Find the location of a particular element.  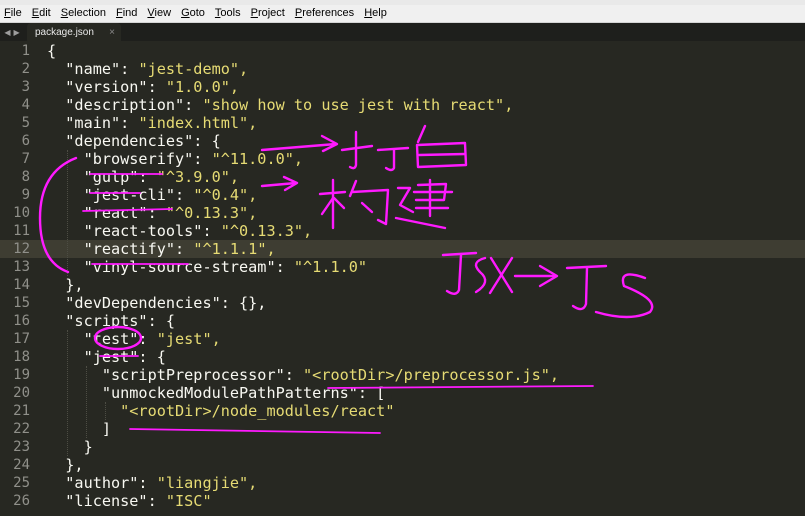

line-number: 3 is located at coordinates (25, 87).